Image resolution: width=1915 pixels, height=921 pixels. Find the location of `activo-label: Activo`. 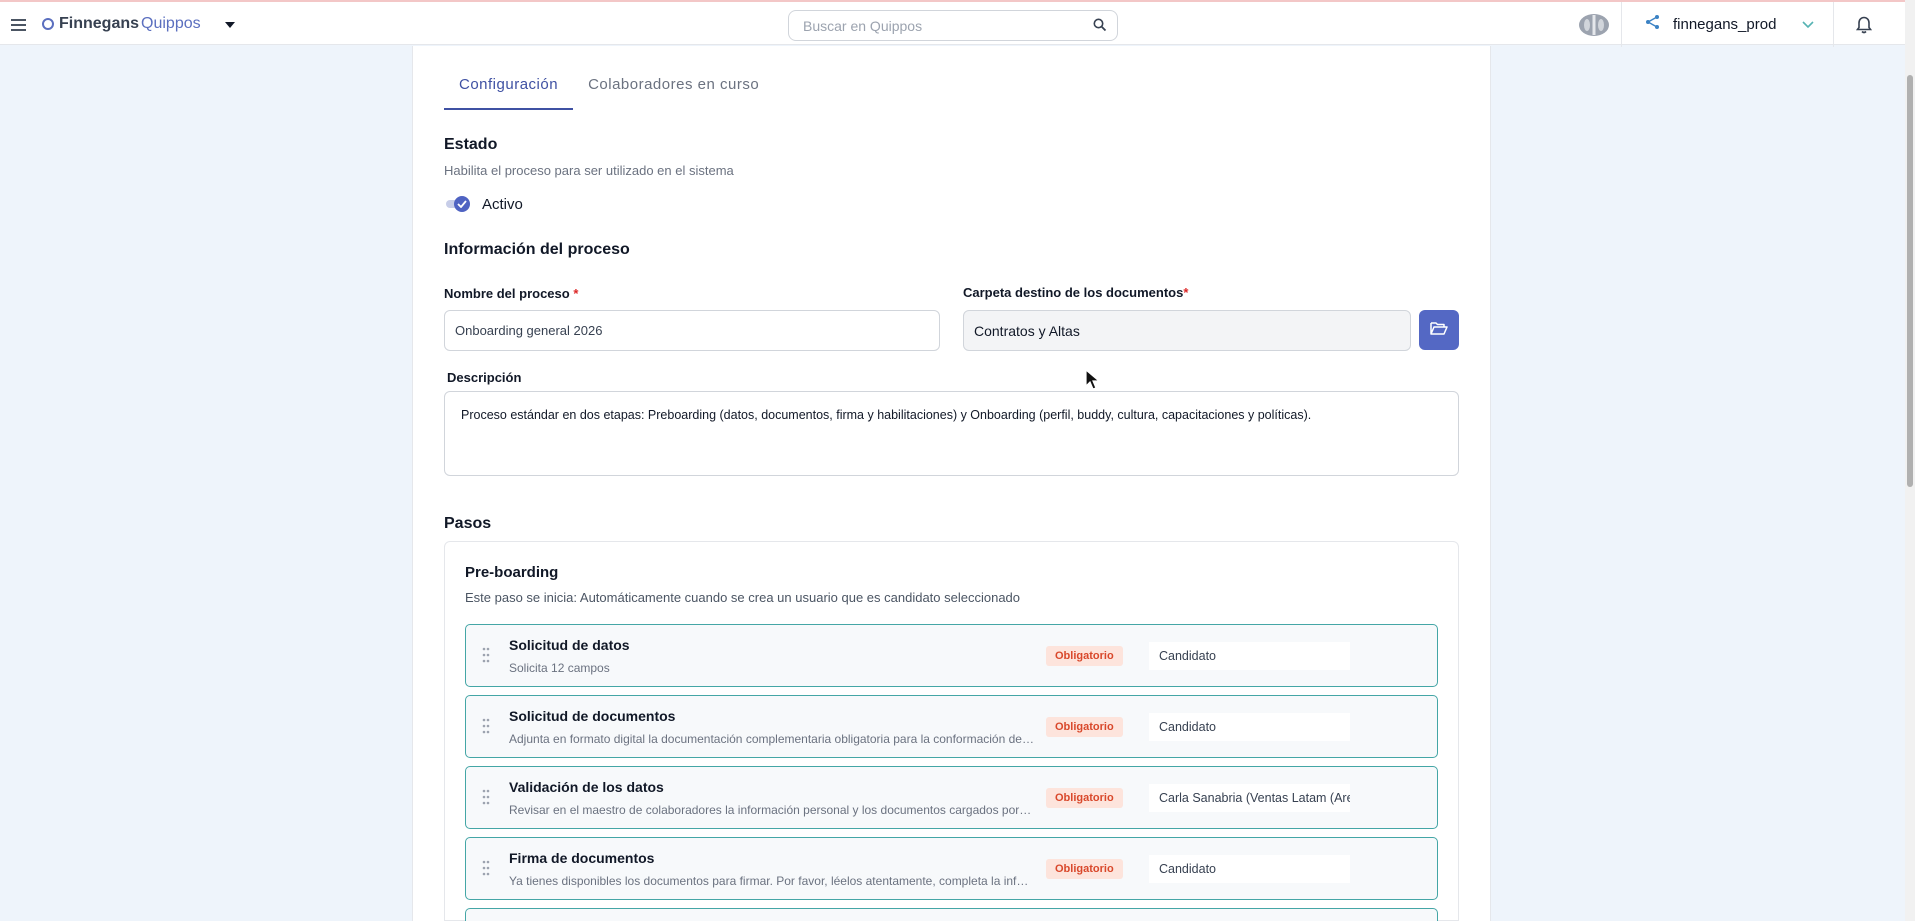

activo-label: Activo is located at coordinates (502, 204).